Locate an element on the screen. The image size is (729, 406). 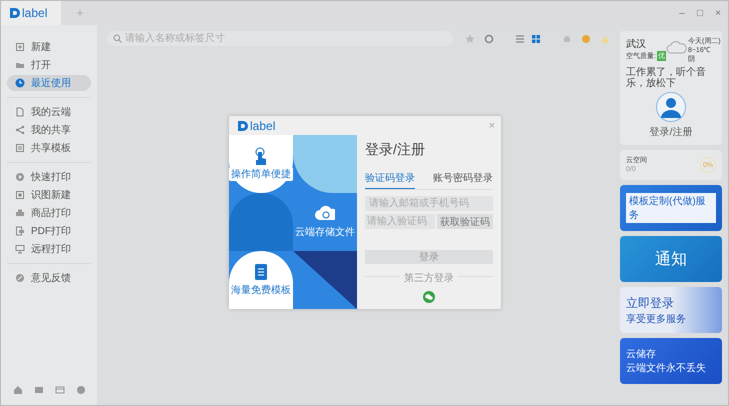
sidebar-item: 商品打印 is located at coordinates (49, 213).